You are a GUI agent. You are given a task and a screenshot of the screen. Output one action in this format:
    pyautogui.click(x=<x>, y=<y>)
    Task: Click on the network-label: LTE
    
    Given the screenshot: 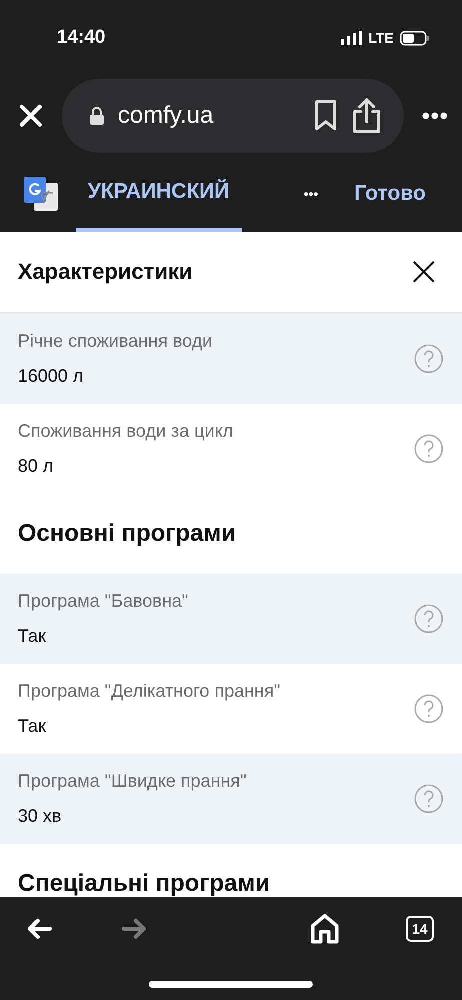 What is the action you would take?
    pyautogui.click(x=381, y=38)
    